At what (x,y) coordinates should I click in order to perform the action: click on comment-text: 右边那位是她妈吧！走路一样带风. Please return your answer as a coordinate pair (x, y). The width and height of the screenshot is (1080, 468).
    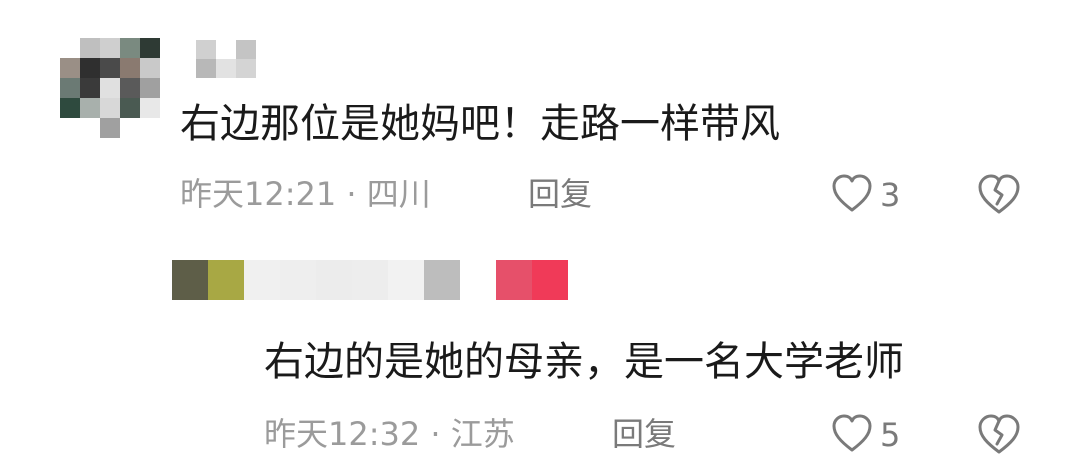
    Looking at the image, I should click on (480, 124).